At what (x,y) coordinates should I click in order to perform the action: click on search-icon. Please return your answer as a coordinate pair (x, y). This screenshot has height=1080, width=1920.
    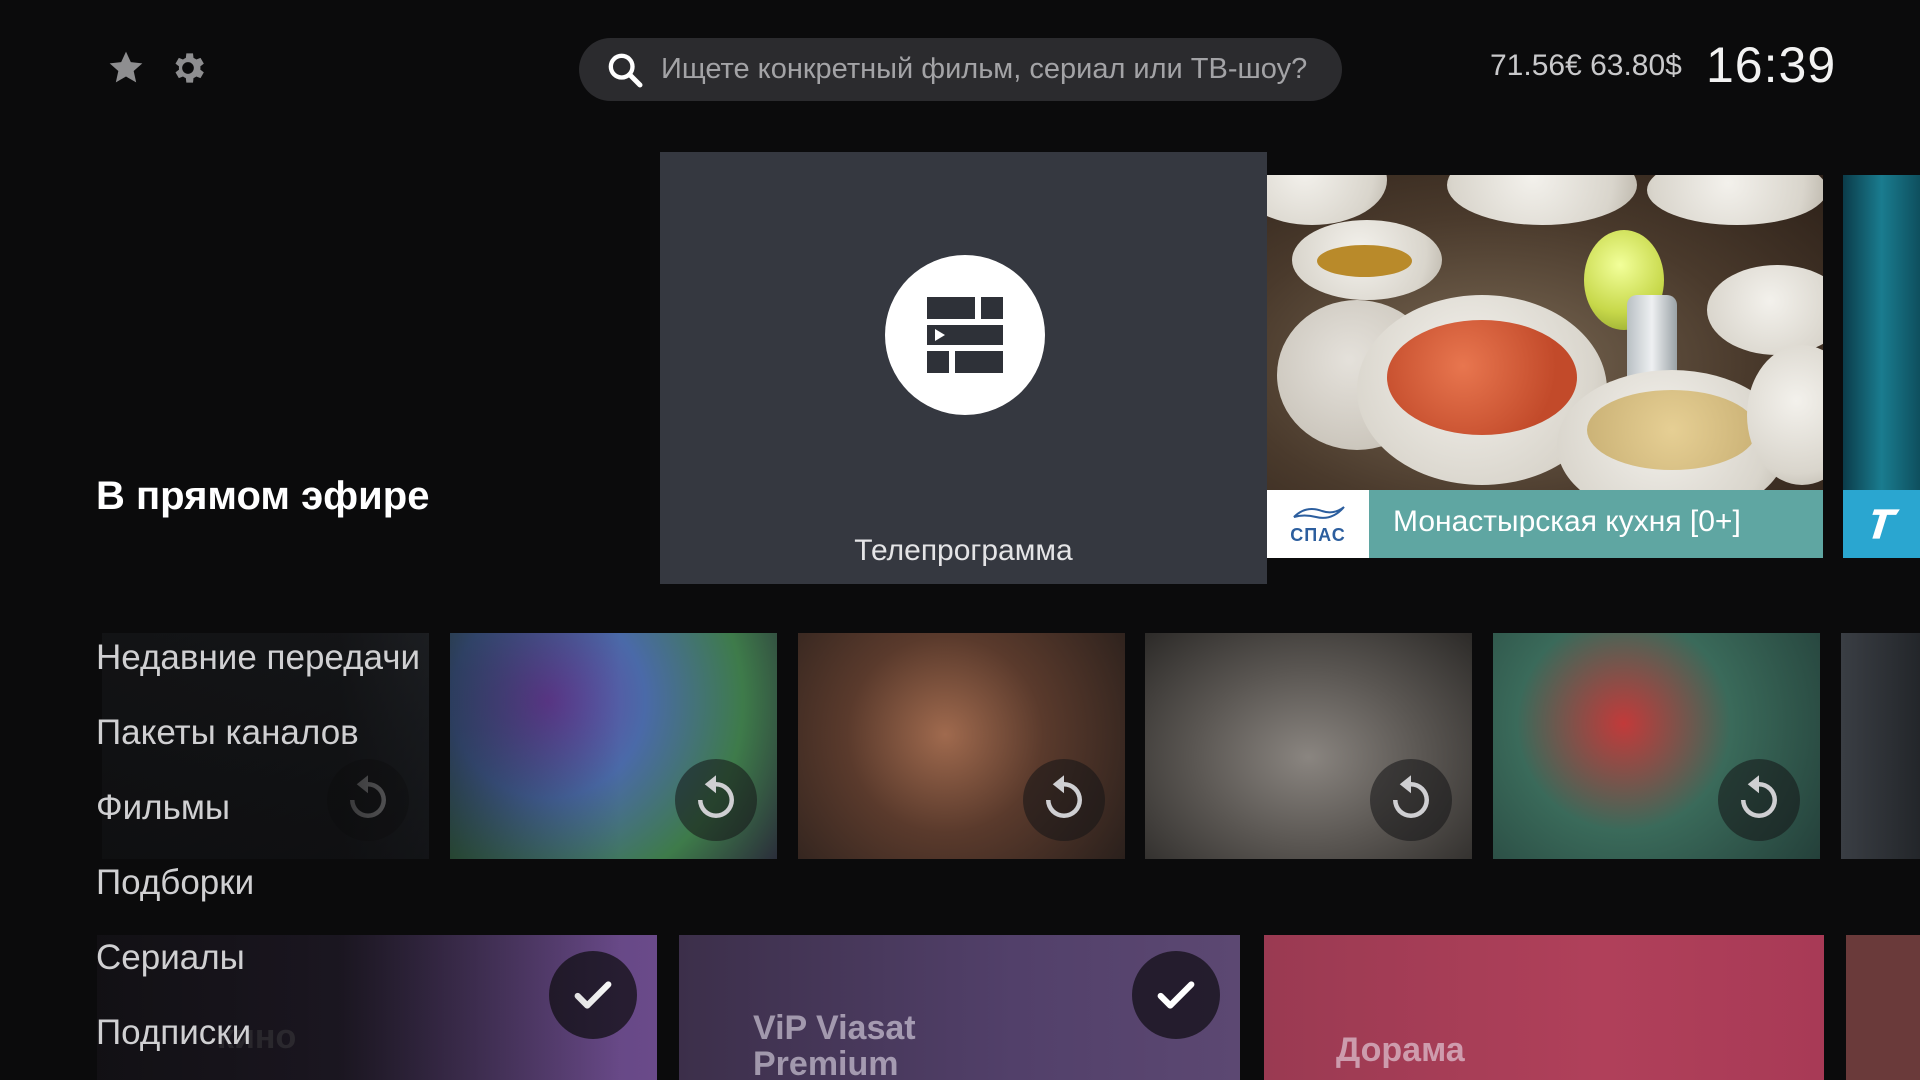
    Looking at the image, I should click on (625, 70).